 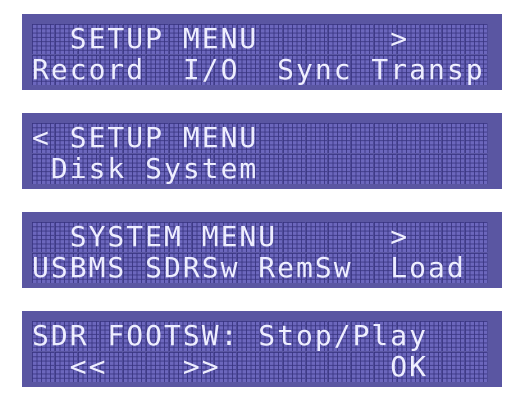 I want to click on lcd-line-2: USBMS SDRSw RemSw Load, so click(x=249, y=268).